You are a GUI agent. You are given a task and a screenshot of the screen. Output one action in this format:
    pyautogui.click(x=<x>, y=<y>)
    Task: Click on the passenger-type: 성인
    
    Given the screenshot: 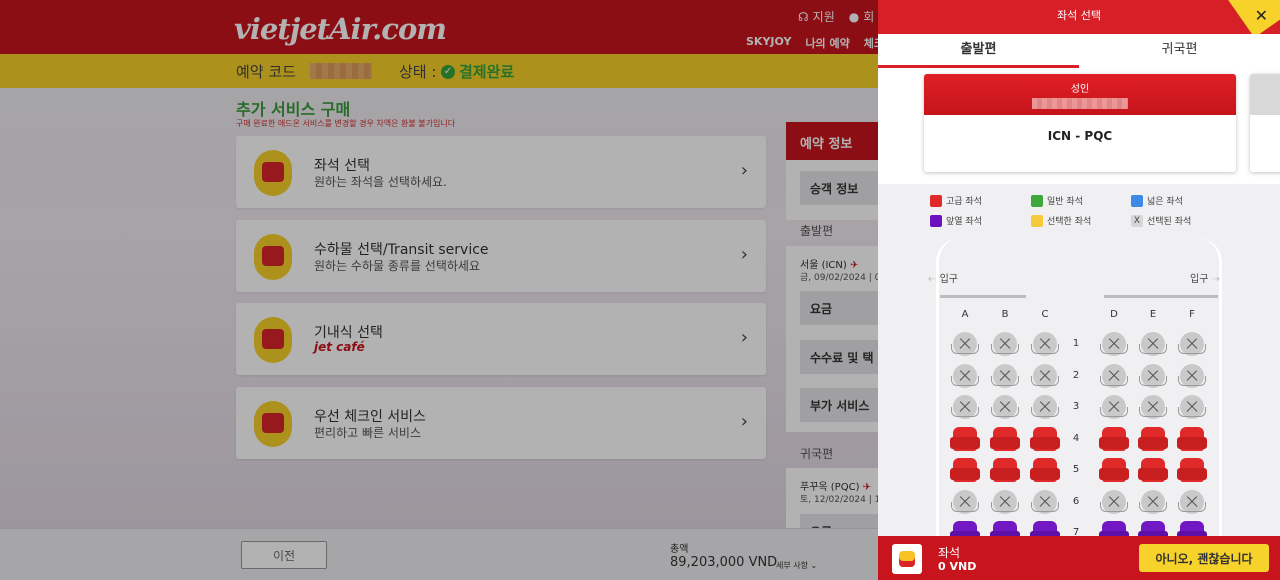 What is the action you would take?
    pyautogui.click(x=1080, y=89)
    